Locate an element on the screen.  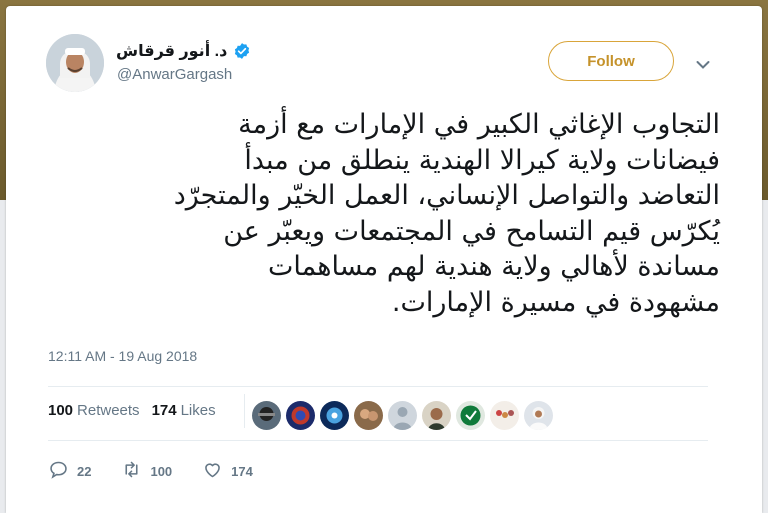
retweets-count: 100 is located at coordinates (61, 410).